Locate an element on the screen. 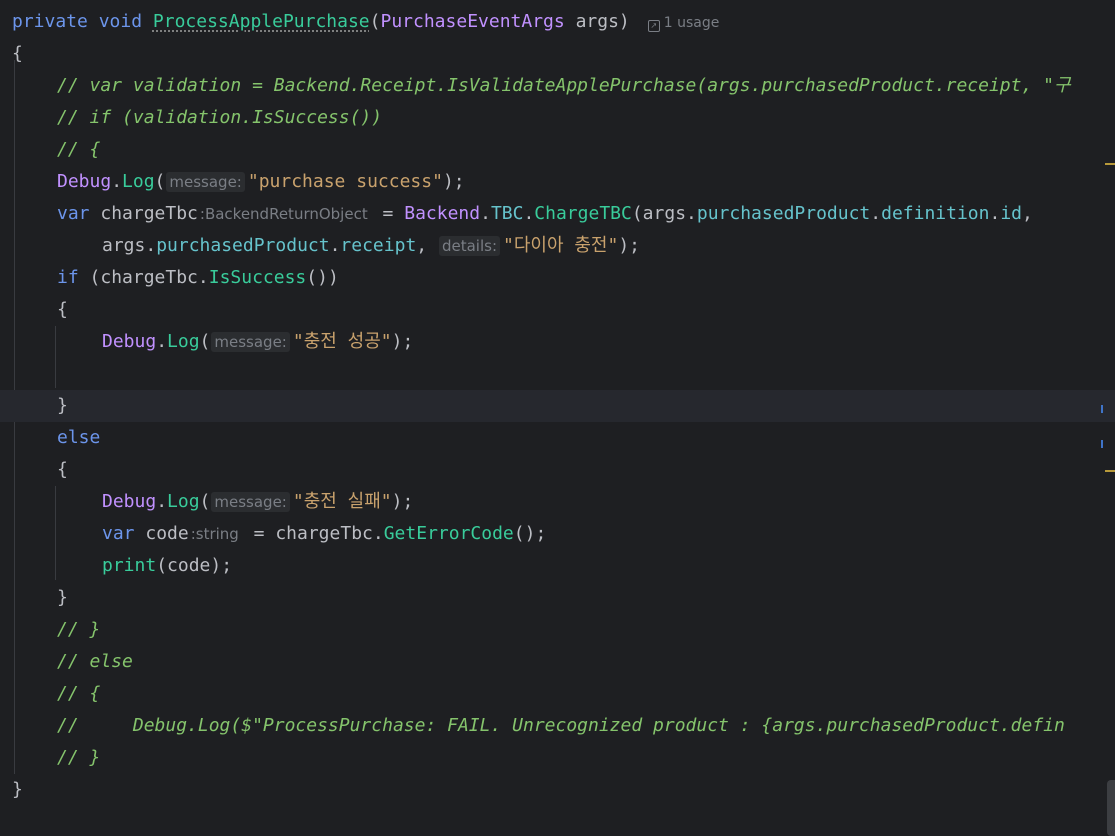 The width and height of the screenshot is (1115, 836). code-line-20: // } is located at coordinates (557, 630).